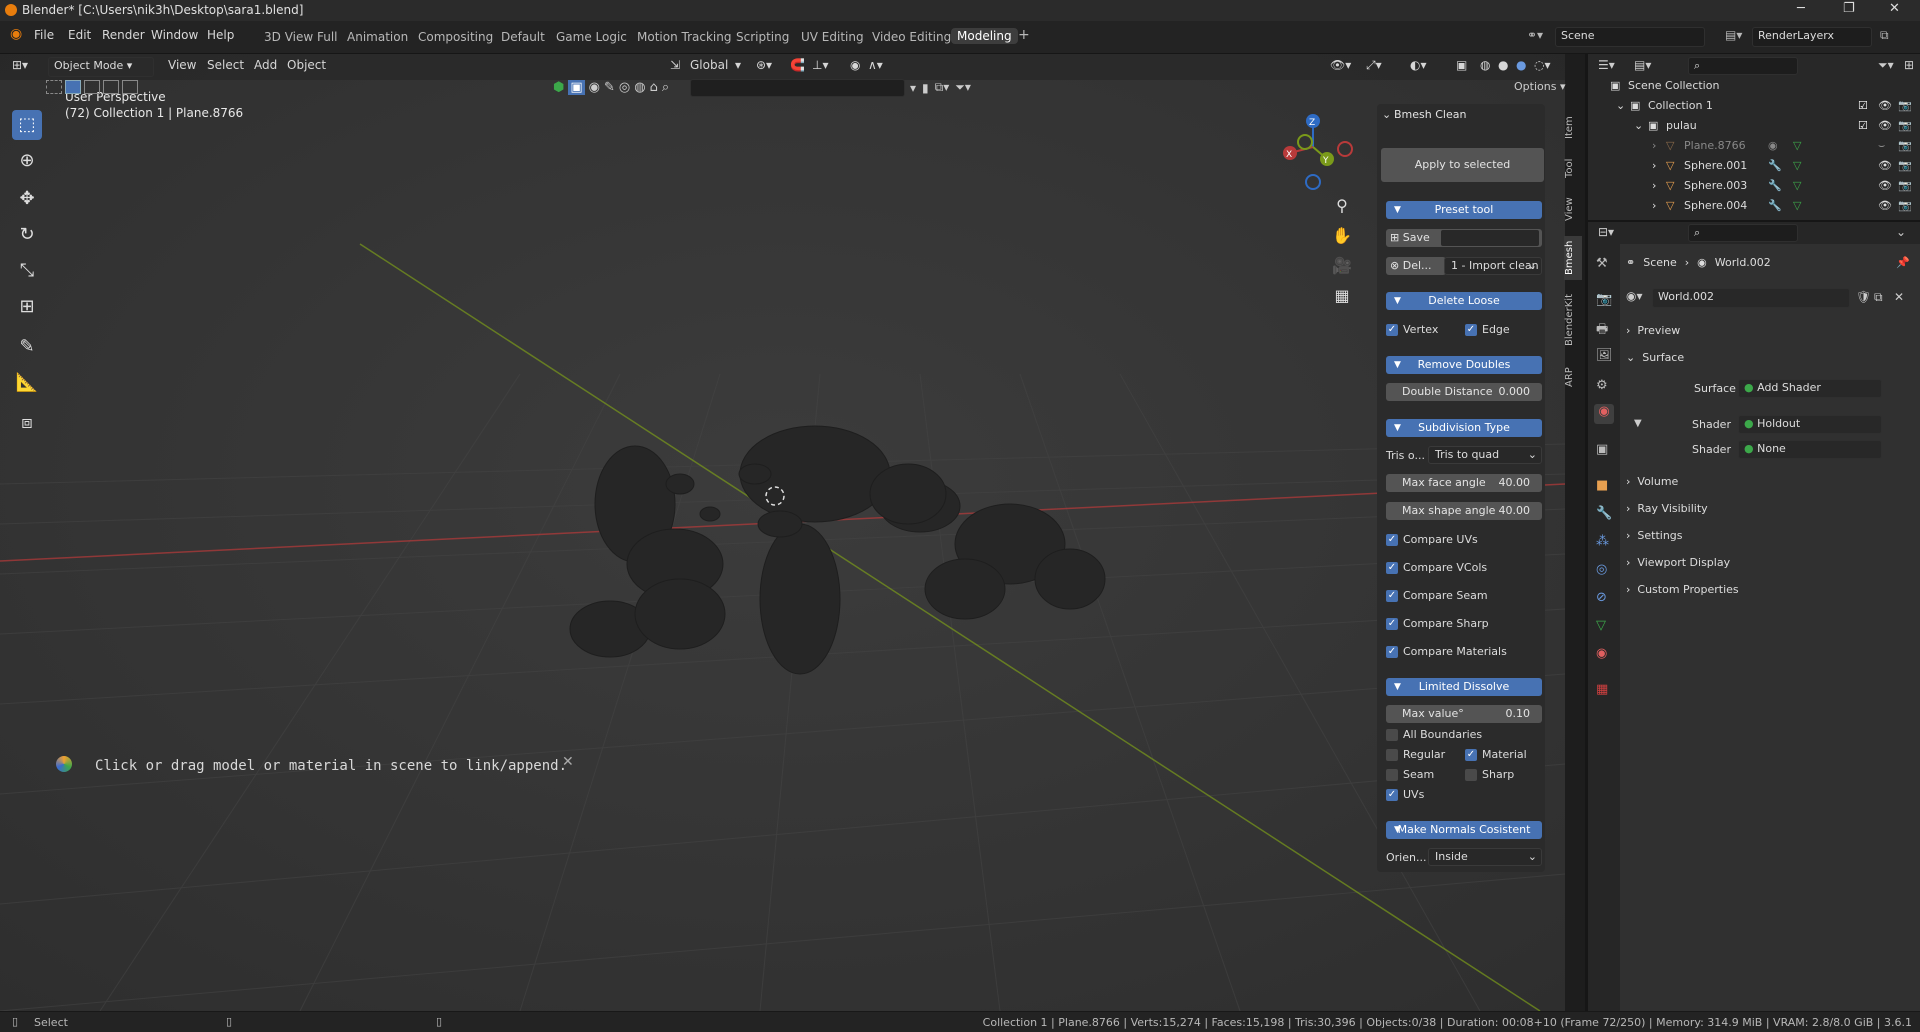  I want to click on unlink-icon: ✕, so click(1899, 297).